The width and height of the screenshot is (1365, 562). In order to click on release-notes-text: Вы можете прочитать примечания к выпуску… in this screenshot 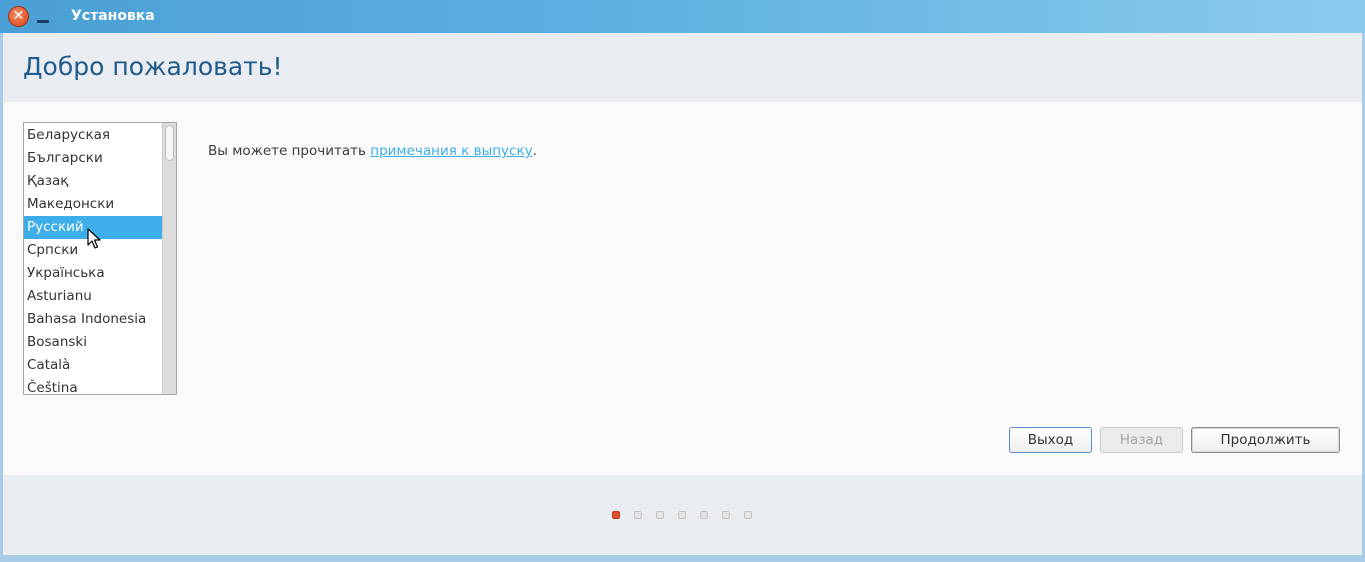, I will do `click(372, 151)`.